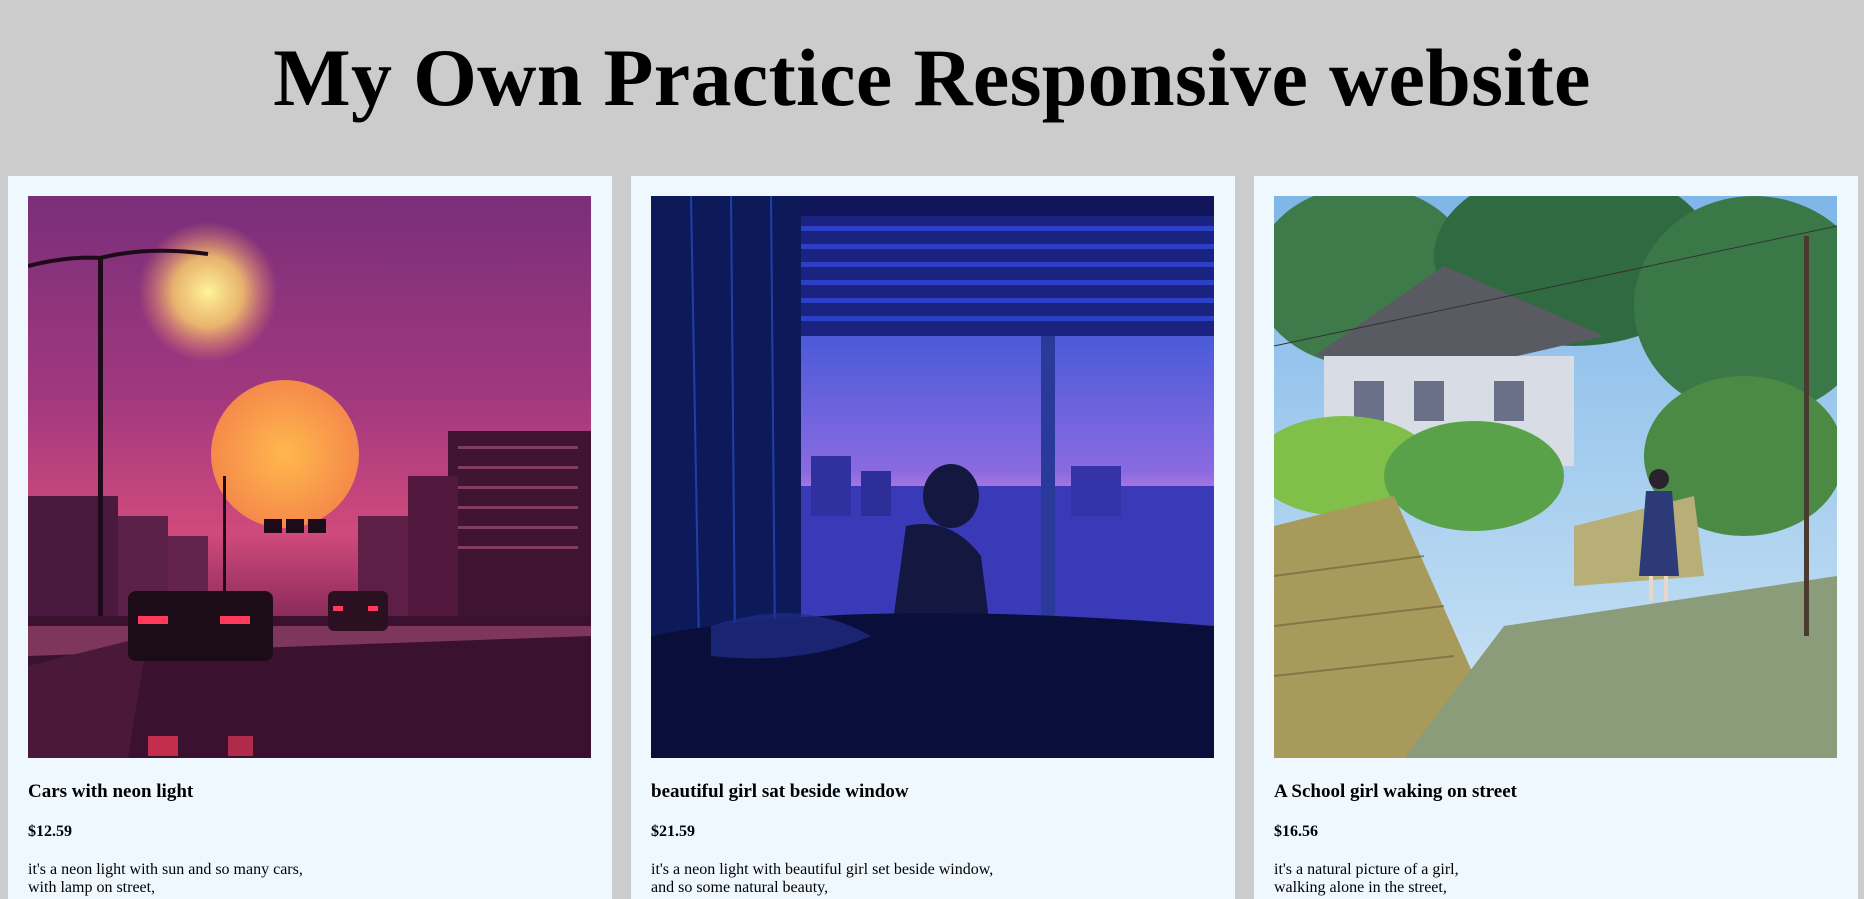 The width and height of the screenshot is (1864, 899). Describe the element at coordinates (932, 77) in the screenshot. I see `page-title: My Own Practice Responsive website` at that location.